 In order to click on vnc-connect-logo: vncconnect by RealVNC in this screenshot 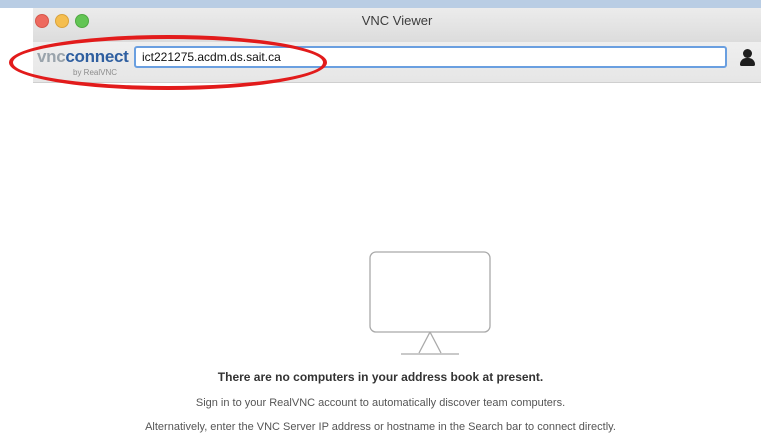, I will do `click(83, 64)`.